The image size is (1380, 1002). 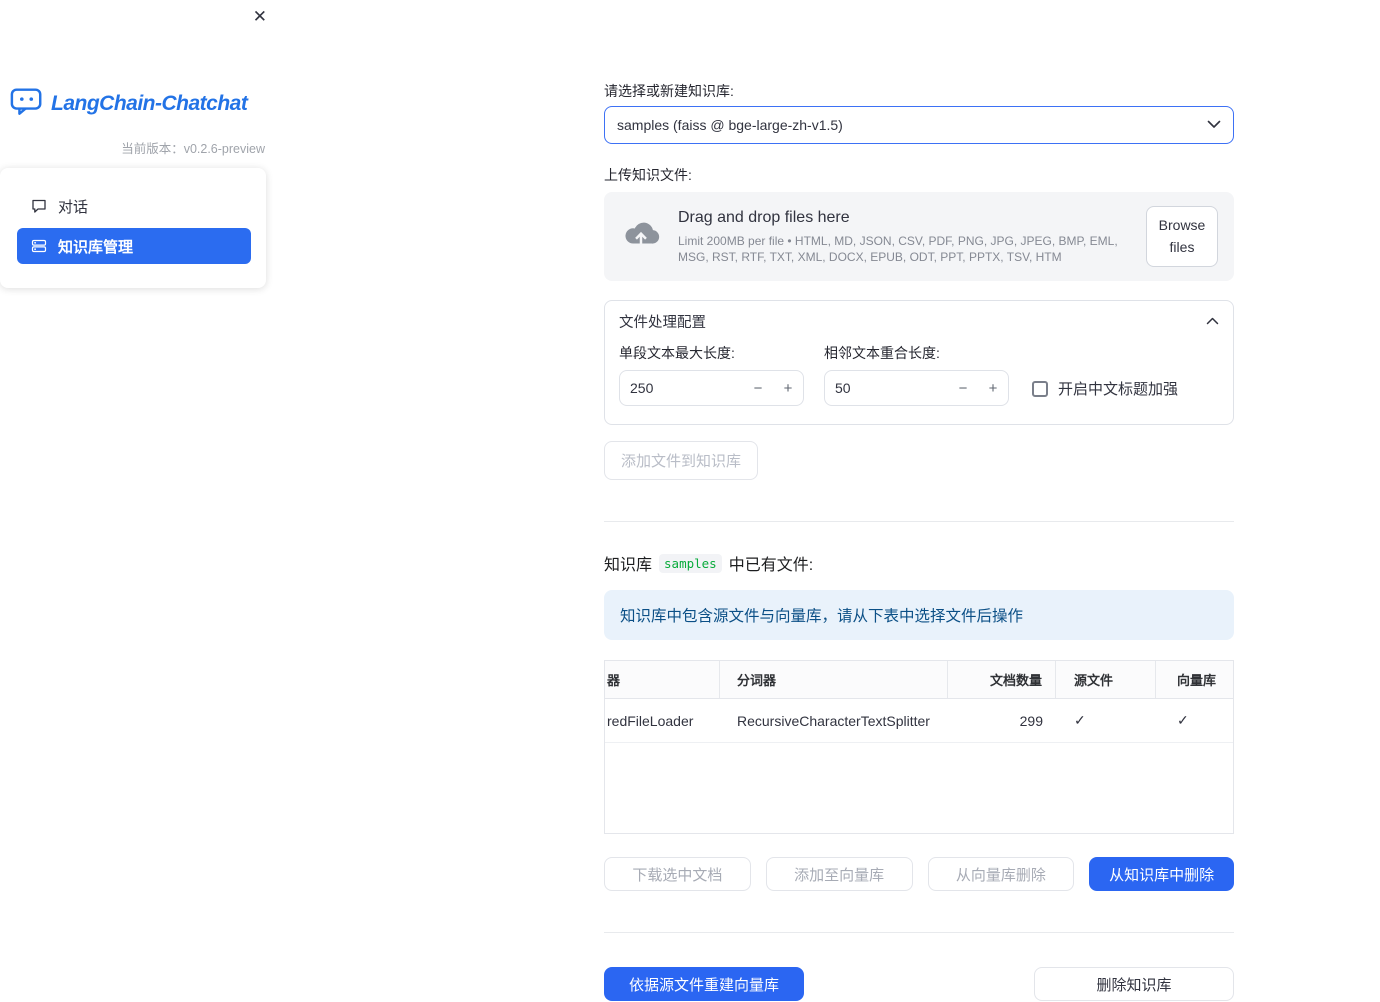 What do you see at coordinates (149, 103) in the screenshot?
I see `logo-title: LangChain-Chatchat` at bounding box center [149, 103].